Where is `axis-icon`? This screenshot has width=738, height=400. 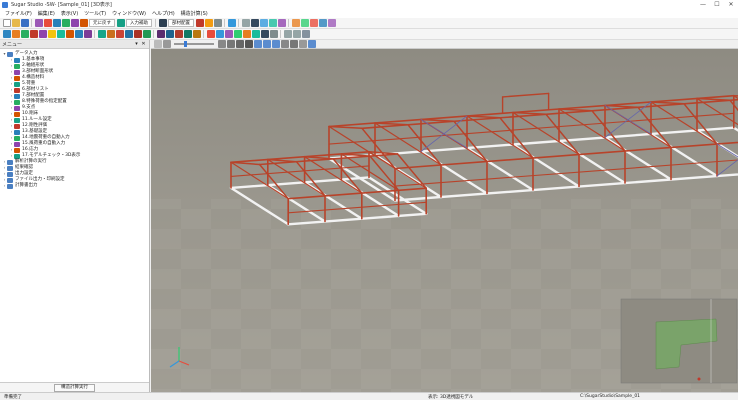 axis-icon is located at coordinates (302, 44).